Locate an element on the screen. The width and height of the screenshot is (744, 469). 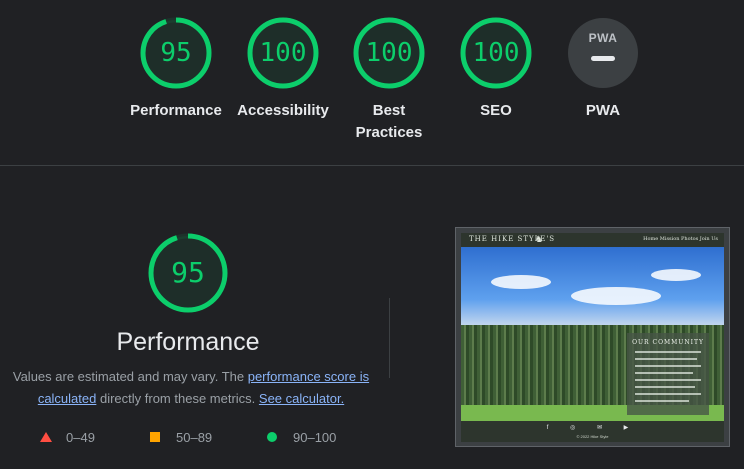
gauge-label: SEO is located at coordinates (496, 110).